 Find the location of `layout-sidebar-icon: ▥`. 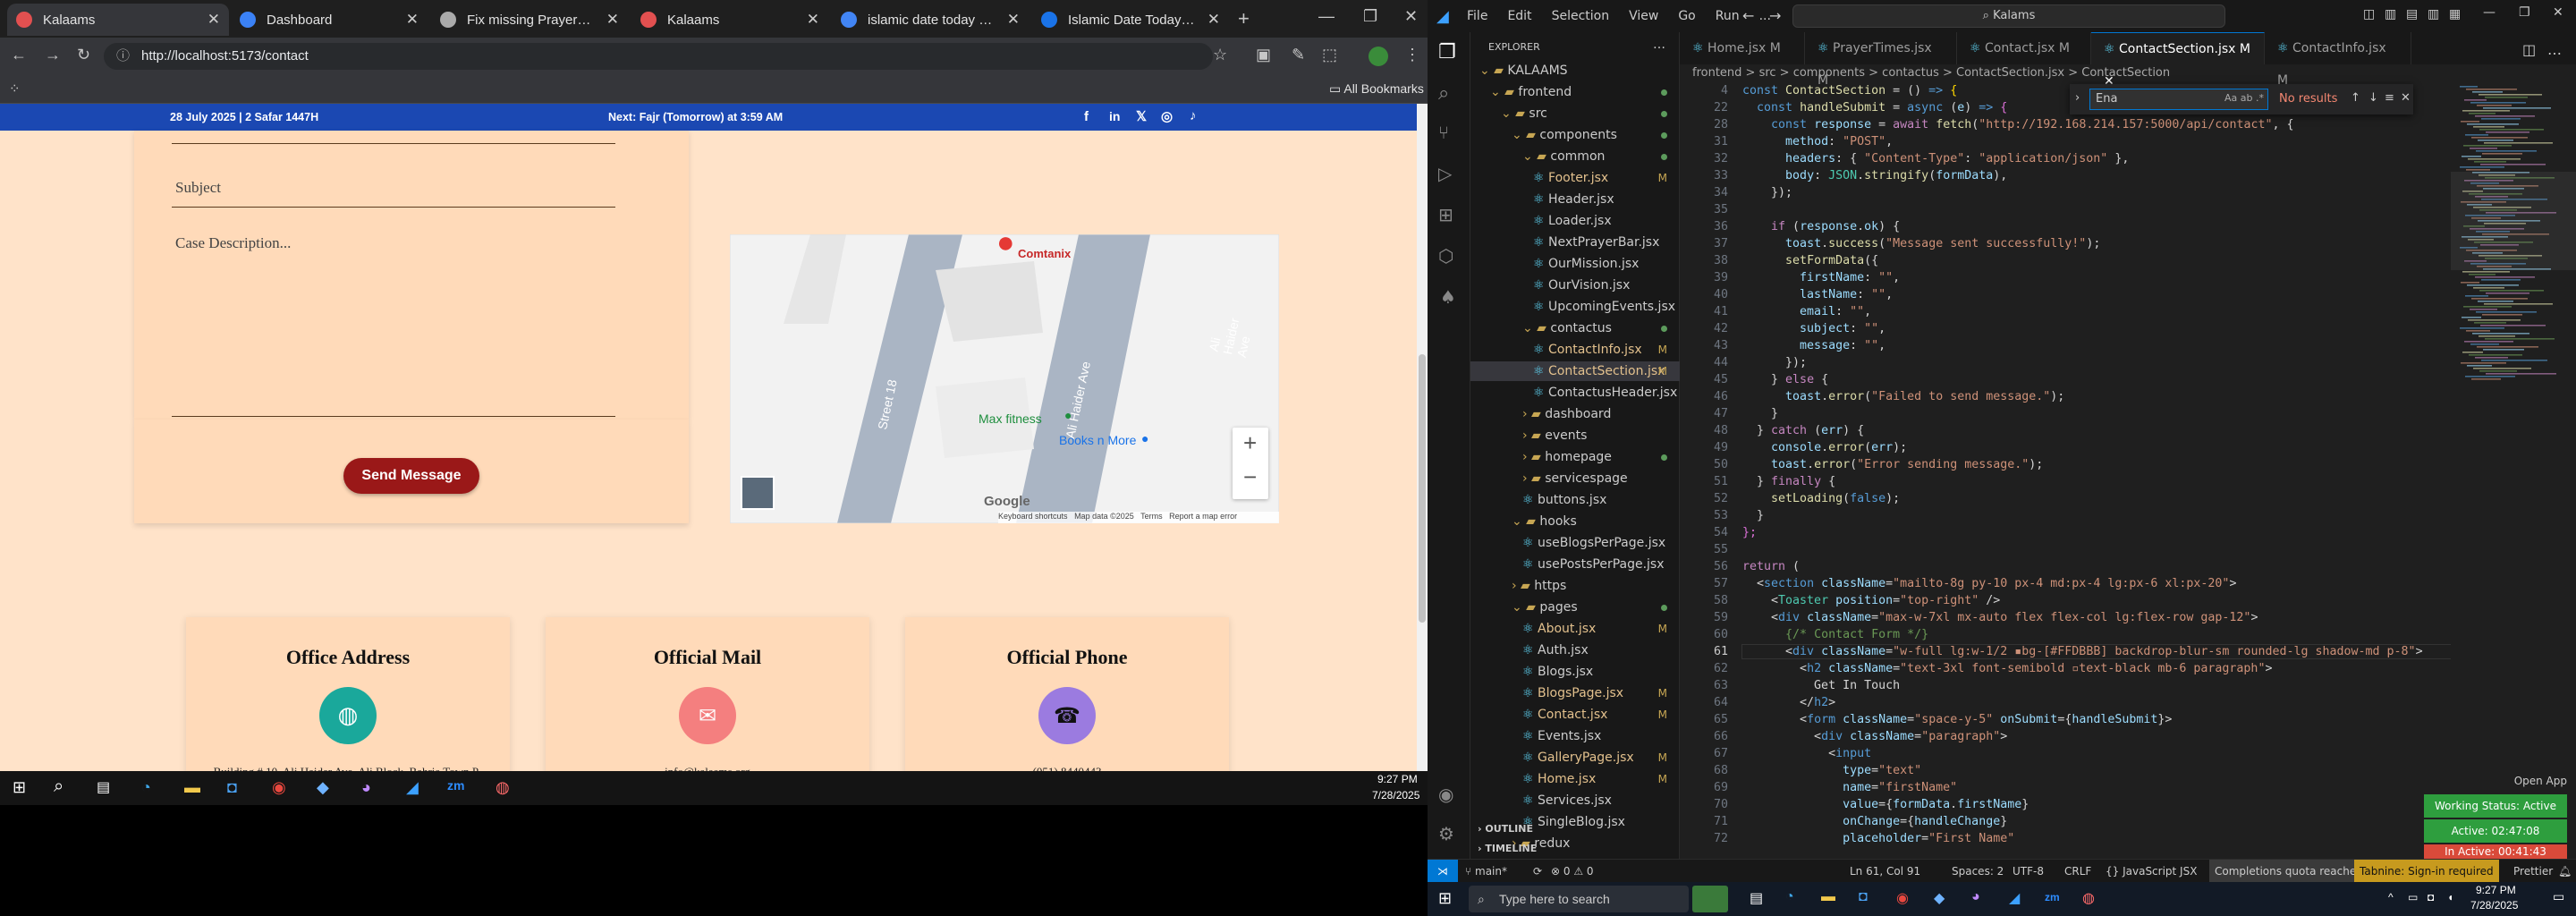

layout-sidebar-icon: ▥ is located at coordinates (2390, 14).